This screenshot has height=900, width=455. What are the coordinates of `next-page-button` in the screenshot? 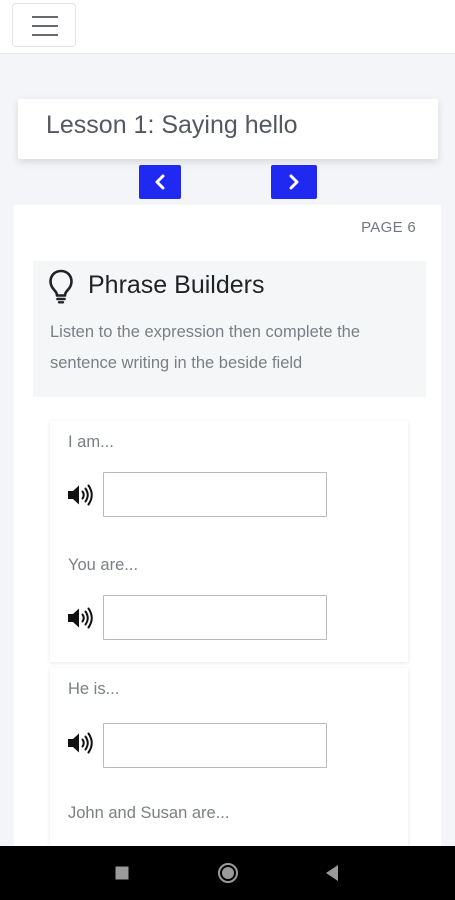 It's located at (294, 182).